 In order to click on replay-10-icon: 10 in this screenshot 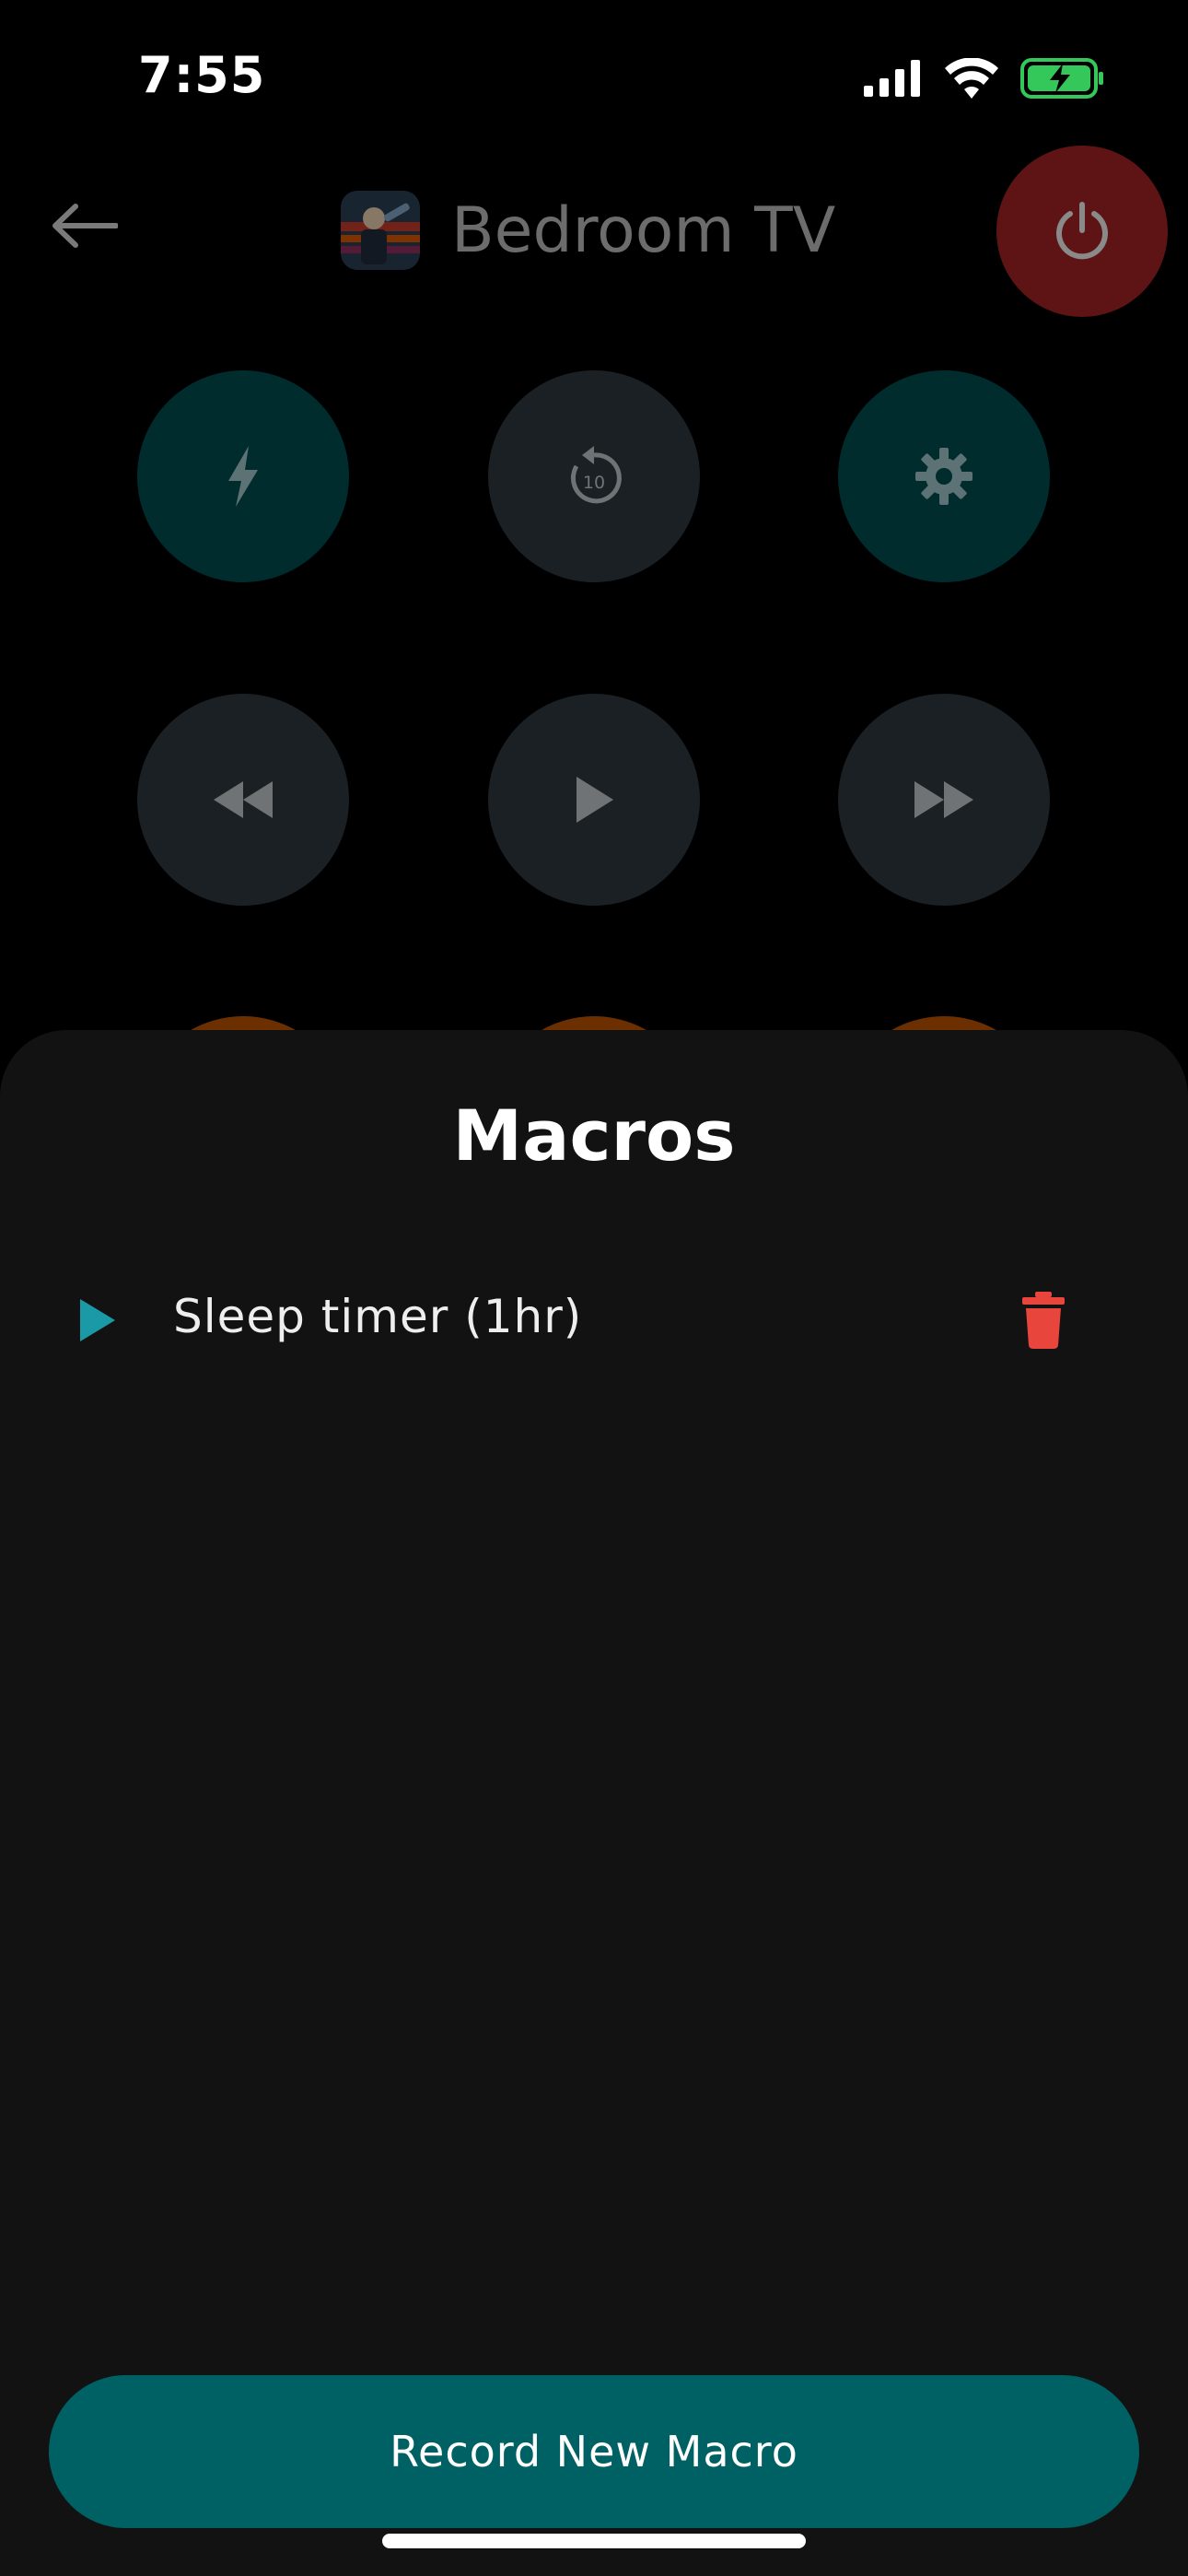, I will do `click(596, 475)`.